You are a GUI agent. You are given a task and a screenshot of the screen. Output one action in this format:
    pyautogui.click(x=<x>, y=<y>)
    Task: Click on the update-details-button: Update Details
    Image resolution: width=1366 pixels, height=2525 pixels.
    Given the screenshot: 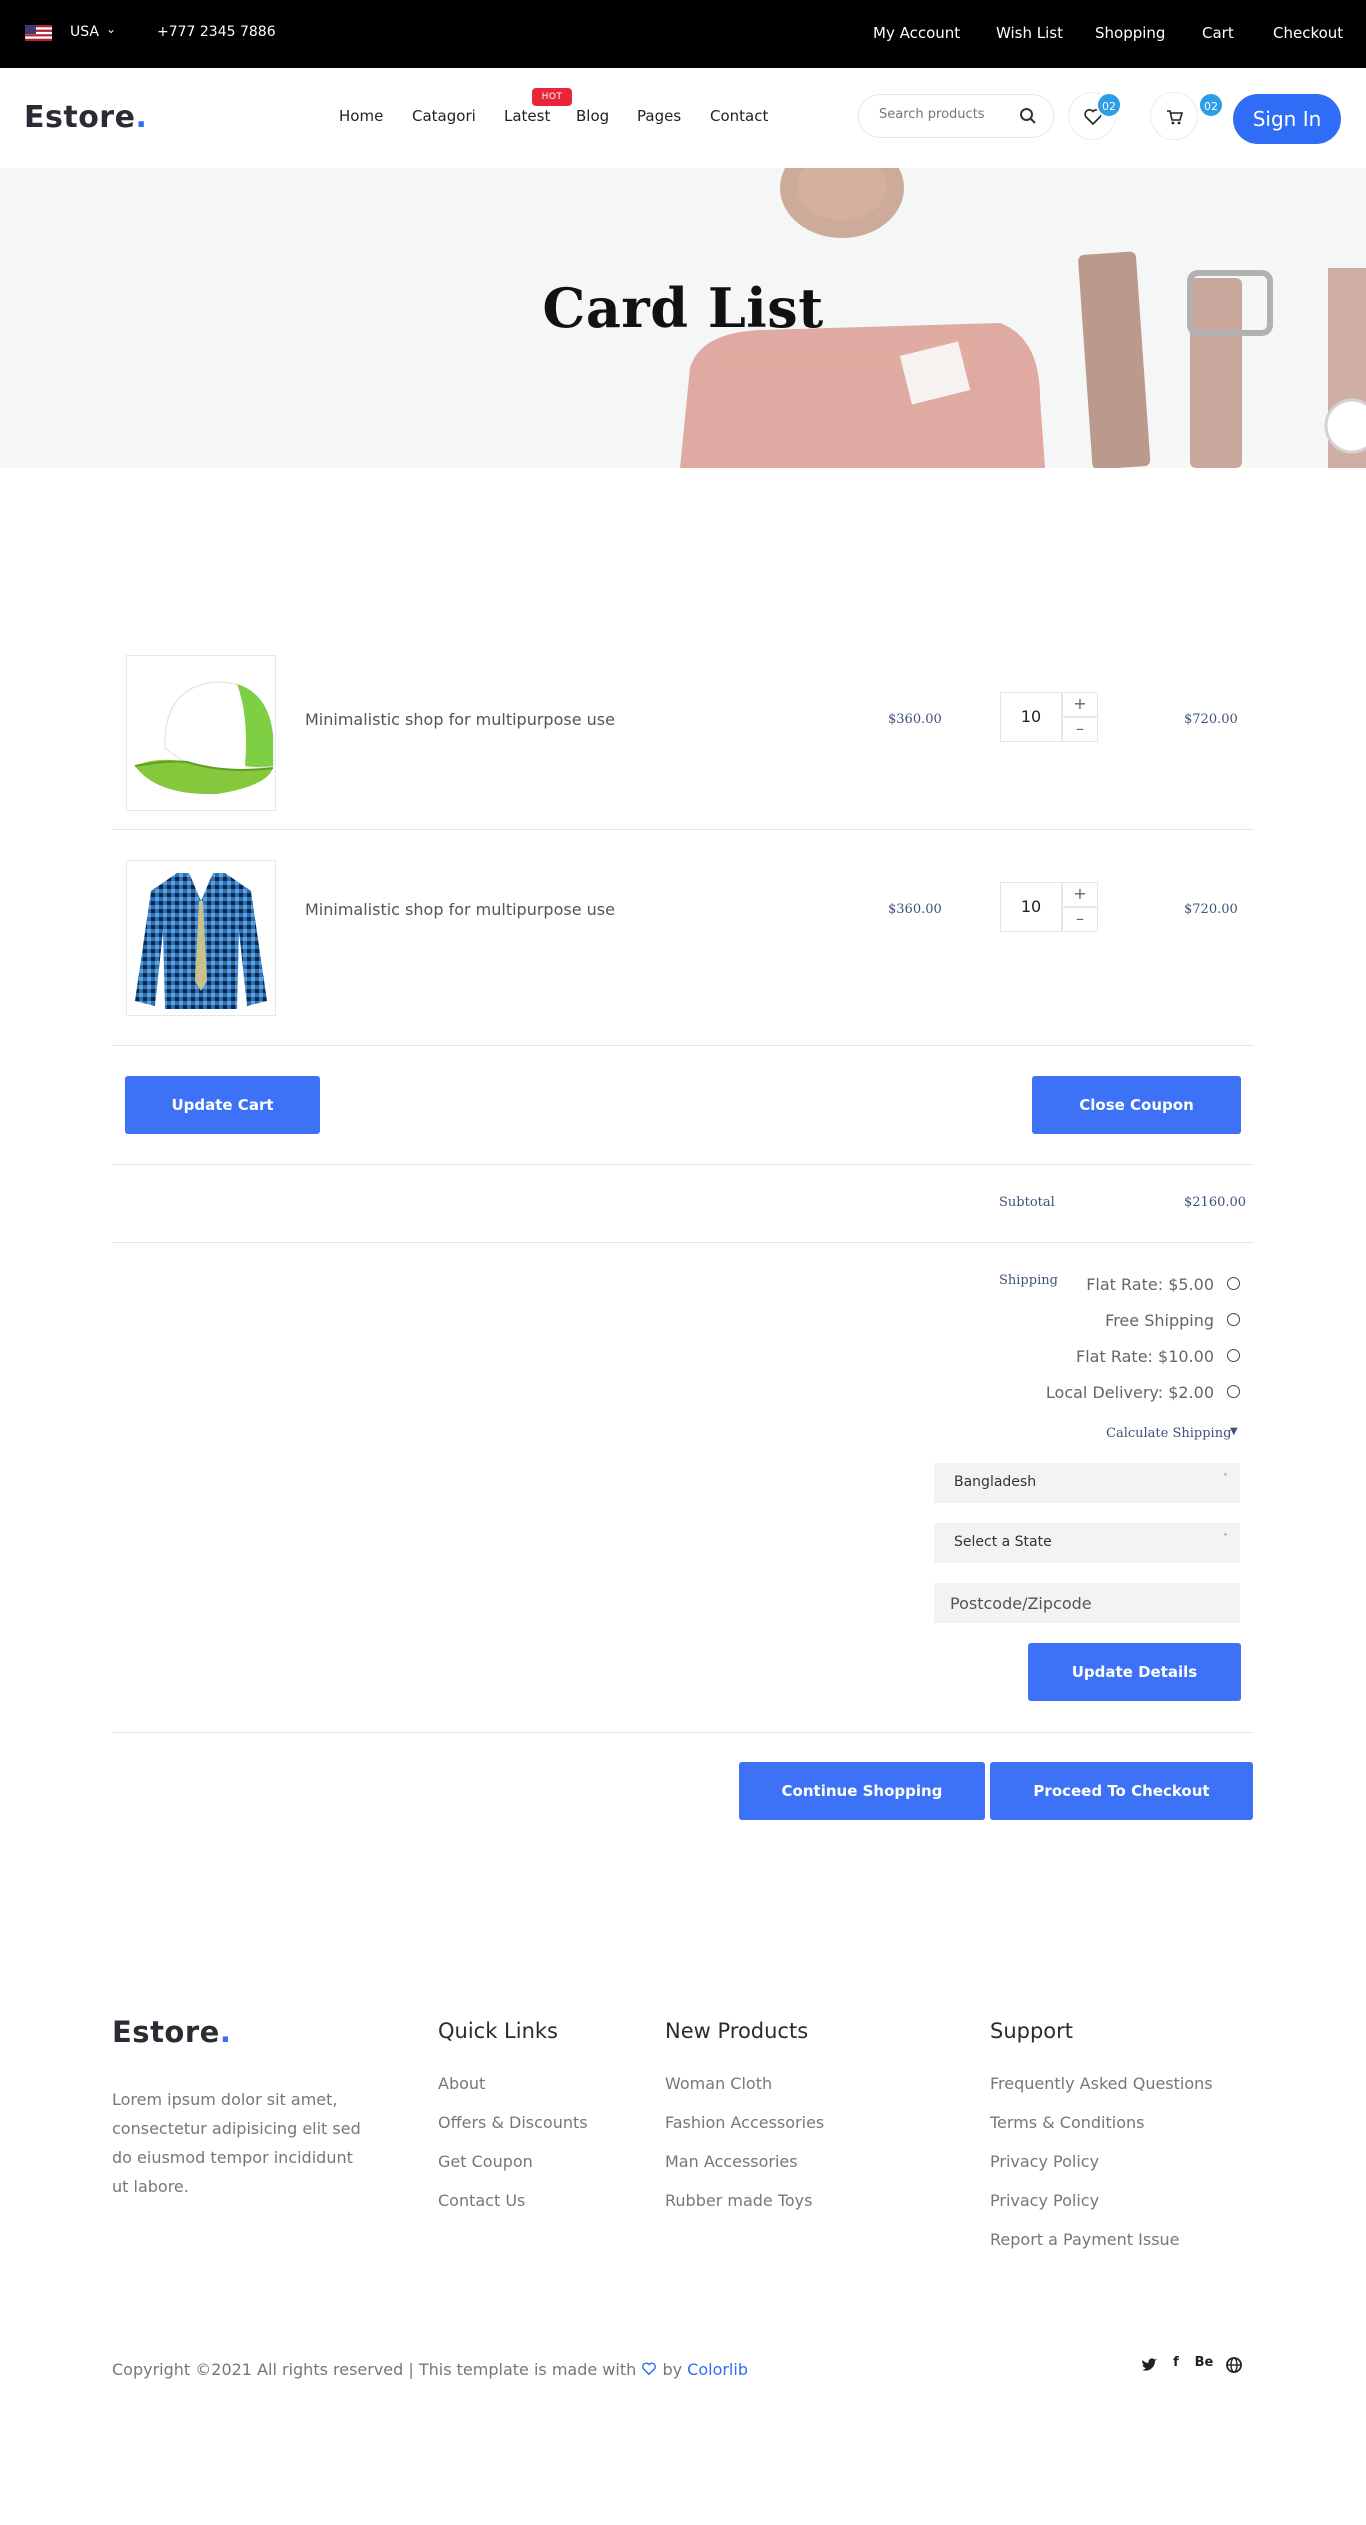 What is the action you would take?
    pyautogui.click(x=1134, y=1672)
    